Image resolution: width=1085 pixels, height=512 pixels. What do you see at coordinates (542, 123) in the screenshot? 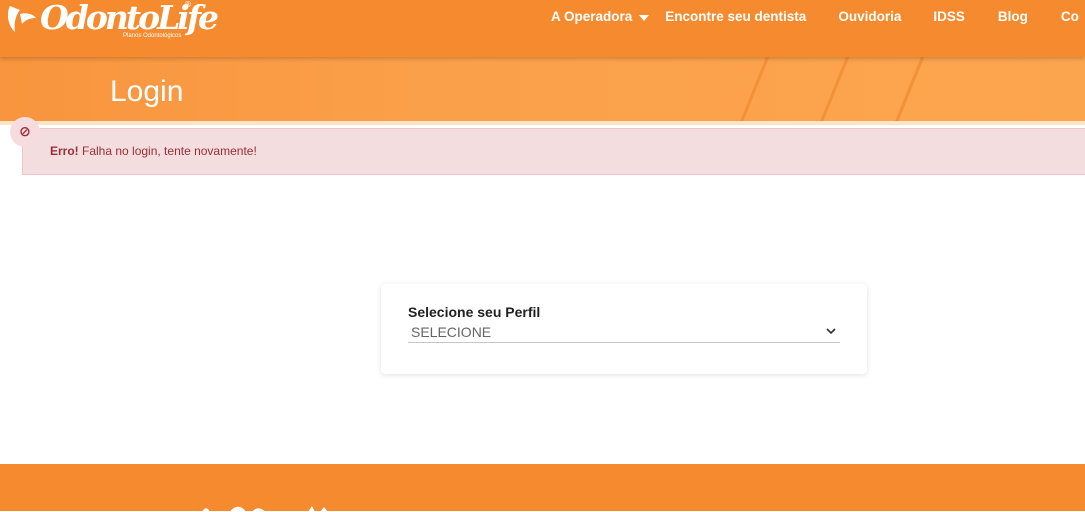
I see `banner-divider` at bounding box center [542, 123].